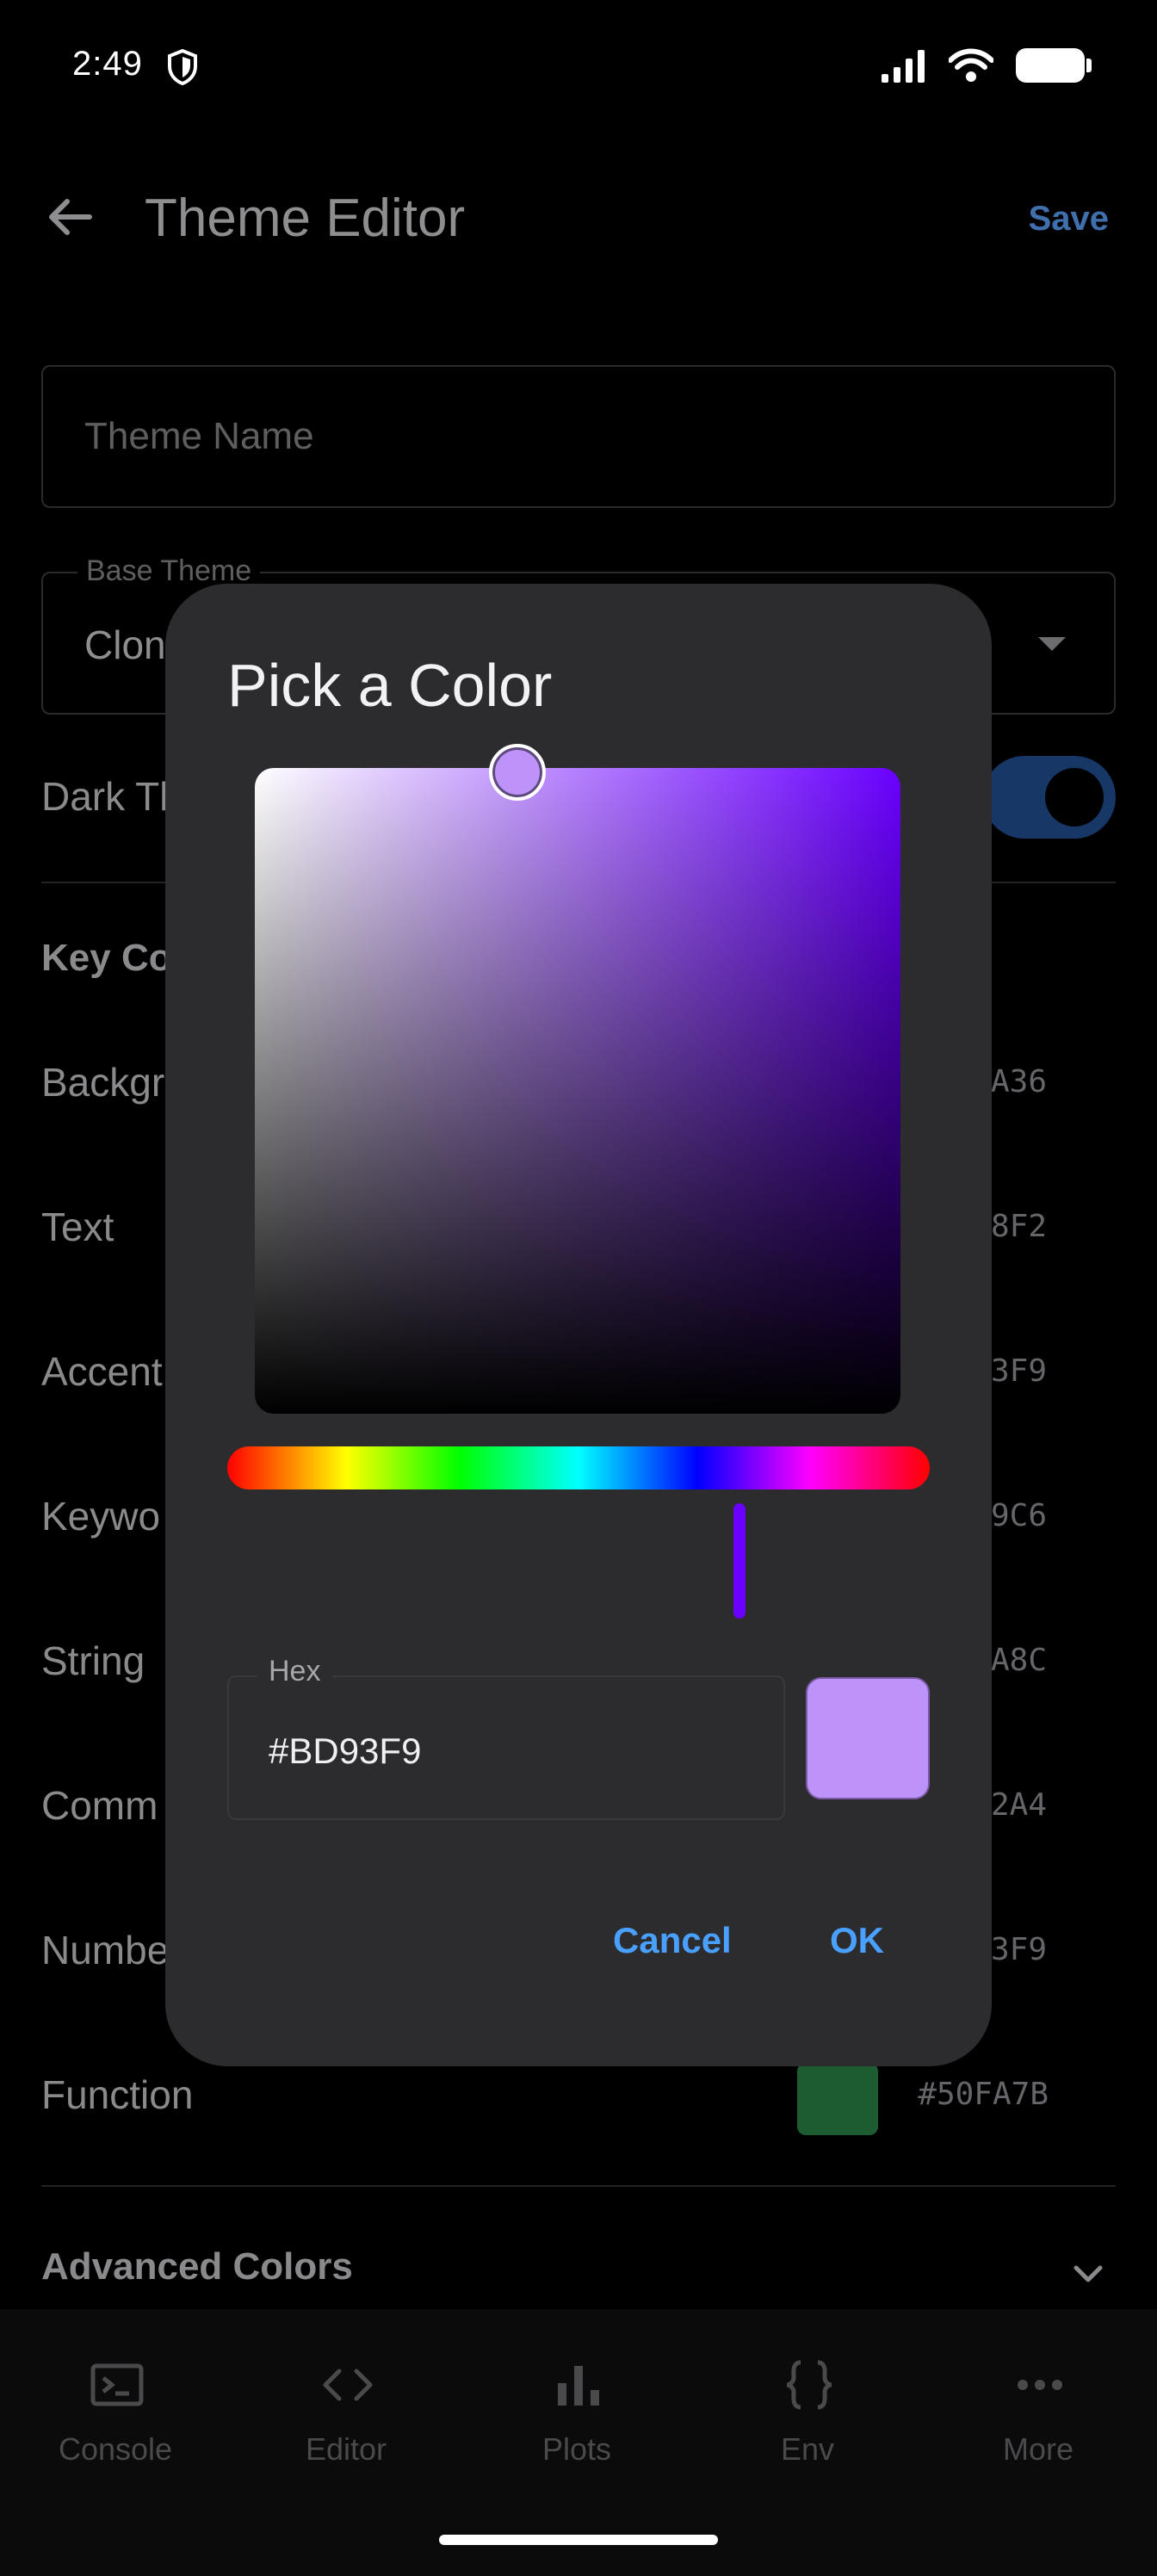 Image resolution: width=1157 pixels, height=2576 pixels. Describe the element at coordinates (868, 1738) in the screenshot. I see `color-preview-swatch` at that location.